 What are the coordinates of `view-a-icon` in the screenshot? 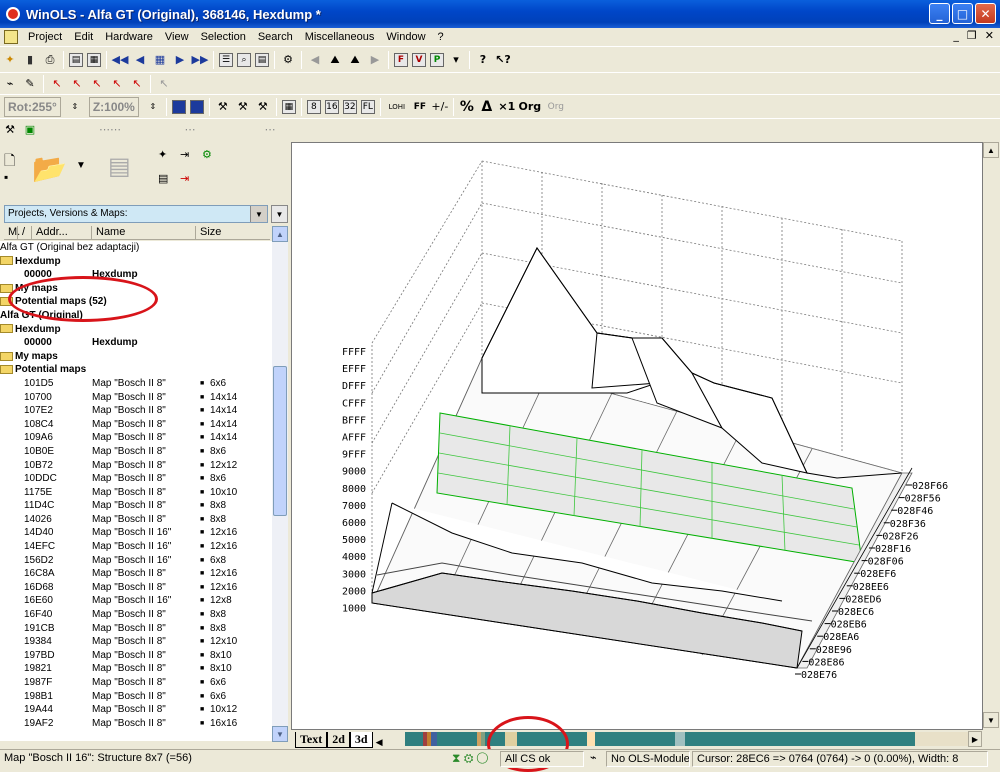 It's located at (178, 106).